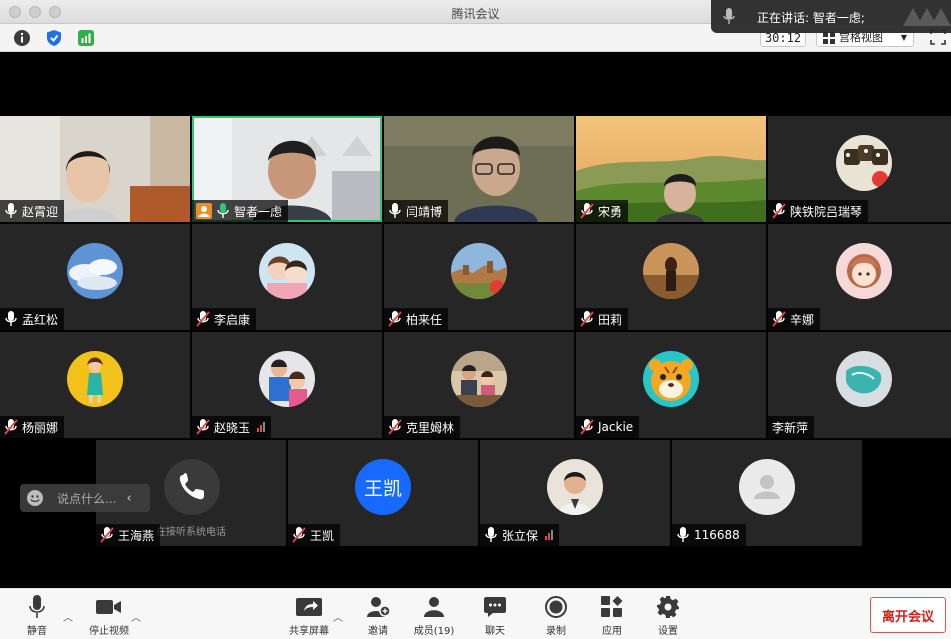 This screenshot has width=951, height=639. Describe the element at coordinates (767, 493) in the screenshot. I see `participant-tile: 116688` at that location.